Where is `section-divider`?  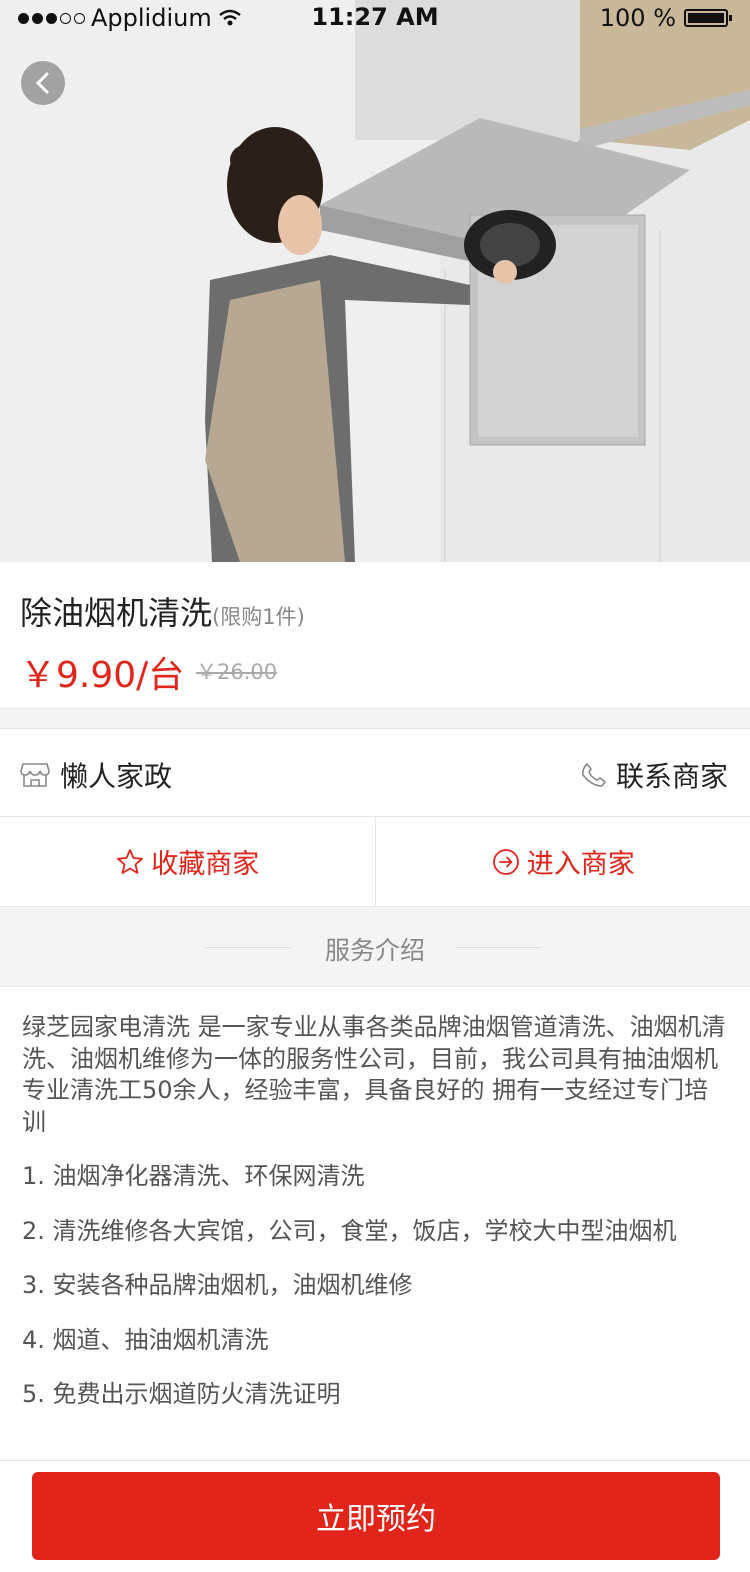 section-divider is located at coordinates (375, 718).